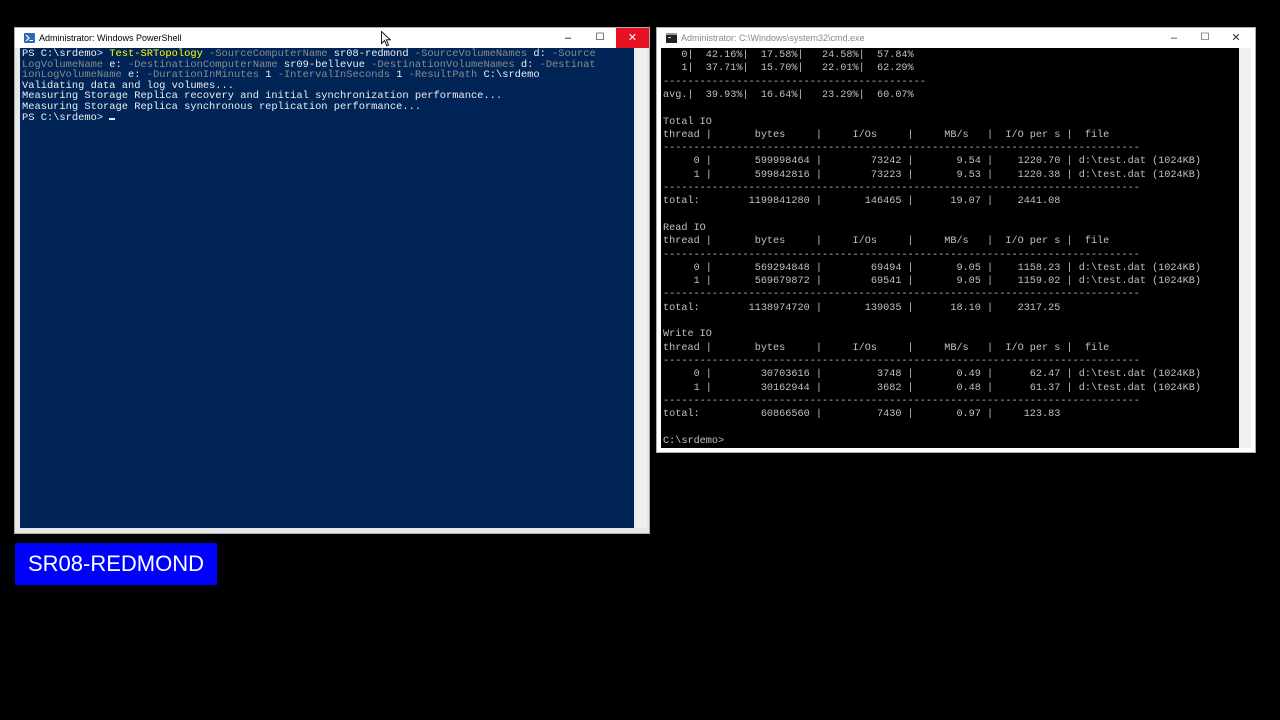  What do you see at coordinates (862, 415) in the screenshot?
I see `cmd-line: total: 60866560 | 7430 | 0.97 | 123.83` at bounding box center [862, 415].